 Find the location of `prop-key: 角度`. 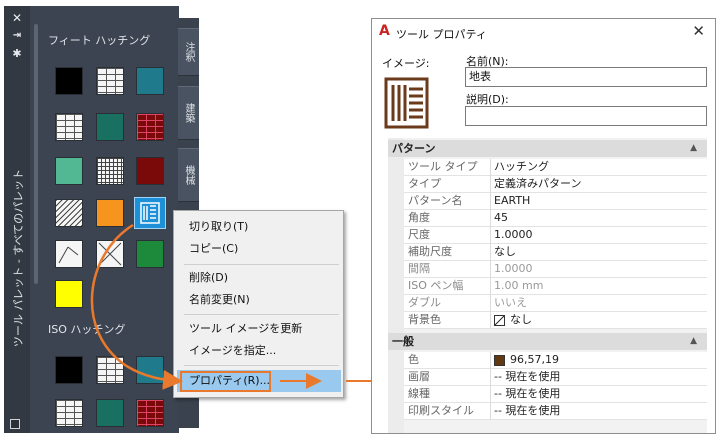

prop-key: 角度 is located at coordinates (419, 217).